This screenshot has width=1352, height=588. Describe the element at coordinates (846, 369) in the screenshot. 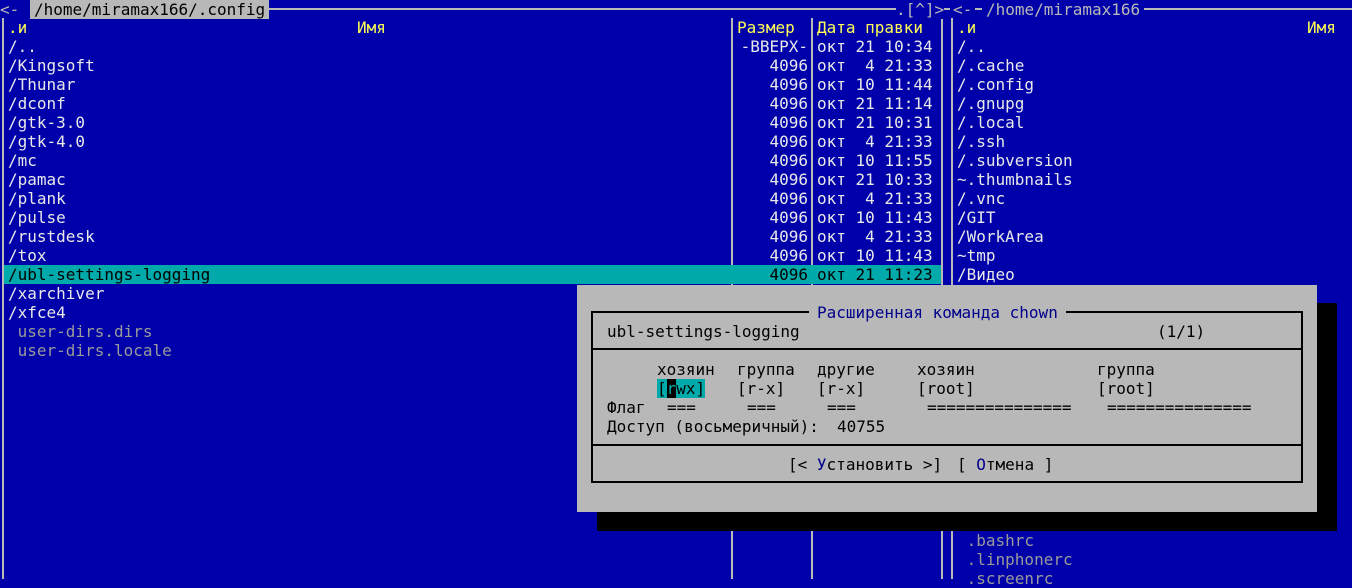

I see `label-other: другие` at that location.